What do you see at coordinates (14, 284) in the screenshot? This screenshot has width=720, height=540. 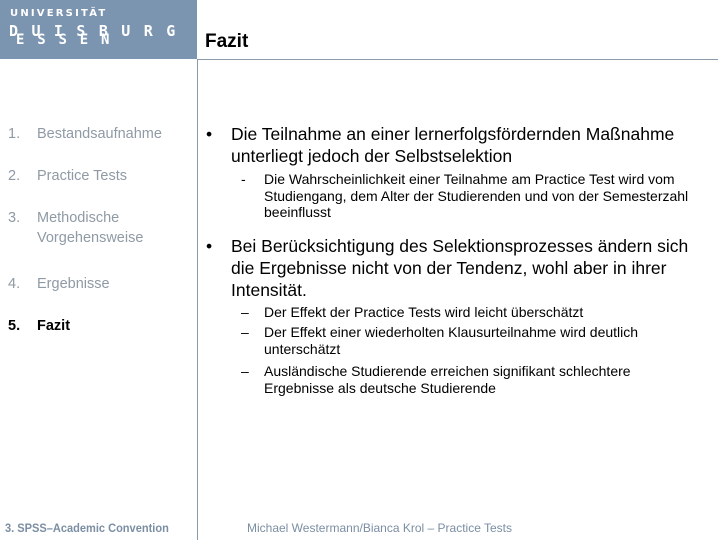 I see `nav-item-number: 4.` at bounding box center [14, 284].